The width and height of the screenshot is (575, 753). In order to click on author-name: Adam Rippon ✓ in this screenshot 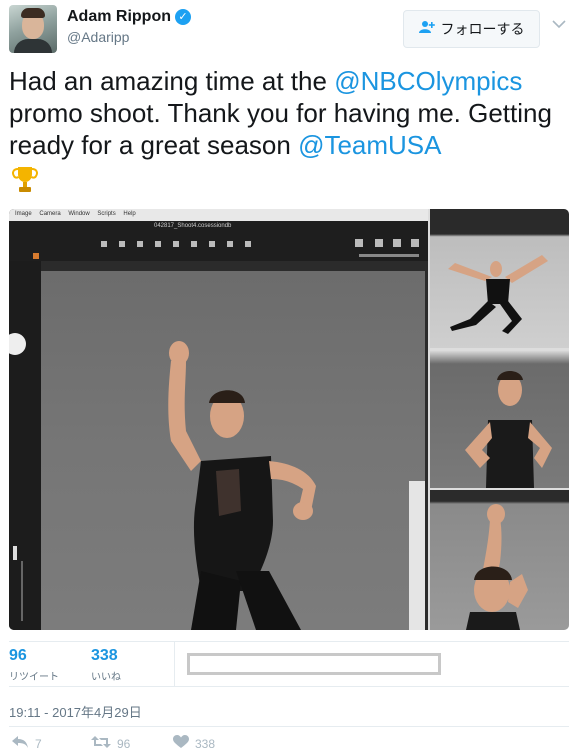, I will do `click(129, 17)`.